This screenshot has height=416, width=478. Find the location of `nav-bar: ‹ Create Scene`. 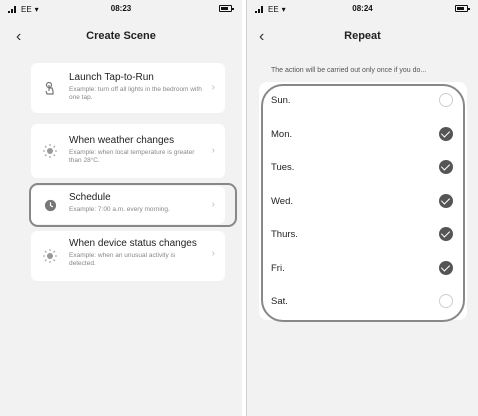

nav-bar: ‹ Create Scene is located at coordinates (121, 37).